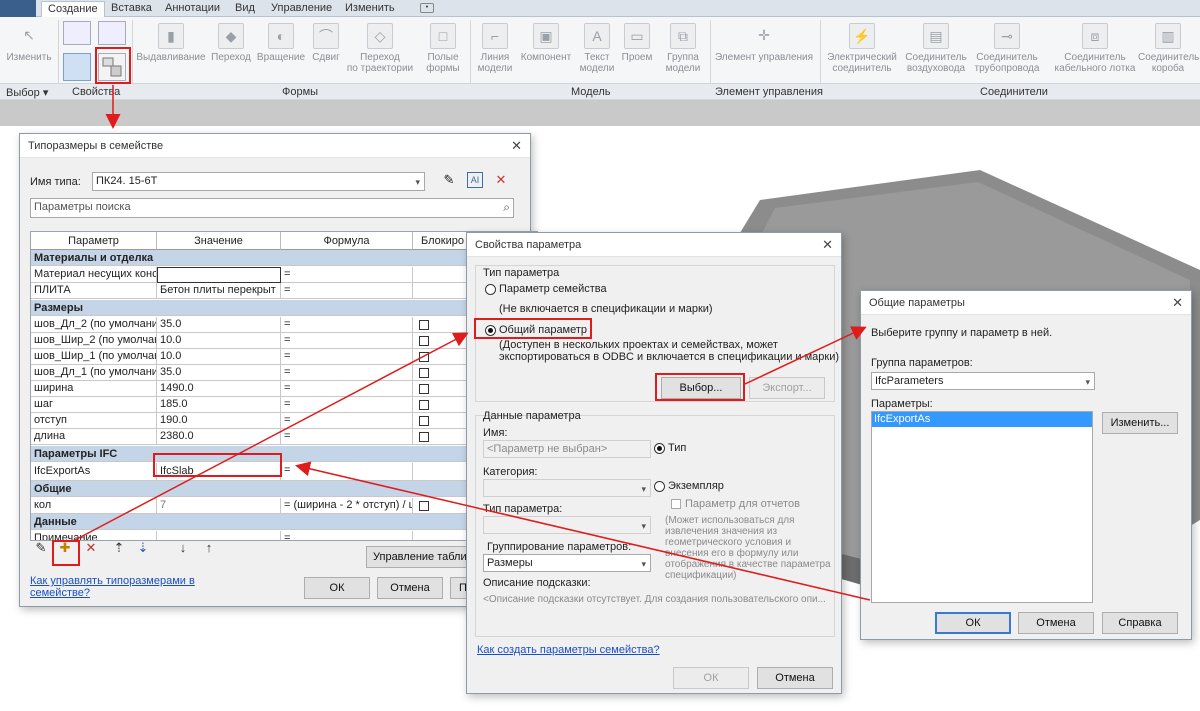  Describe the element at coordinates (284, 258) in the screenshot. I see `section-materials: Материалы и отделка` at that location.